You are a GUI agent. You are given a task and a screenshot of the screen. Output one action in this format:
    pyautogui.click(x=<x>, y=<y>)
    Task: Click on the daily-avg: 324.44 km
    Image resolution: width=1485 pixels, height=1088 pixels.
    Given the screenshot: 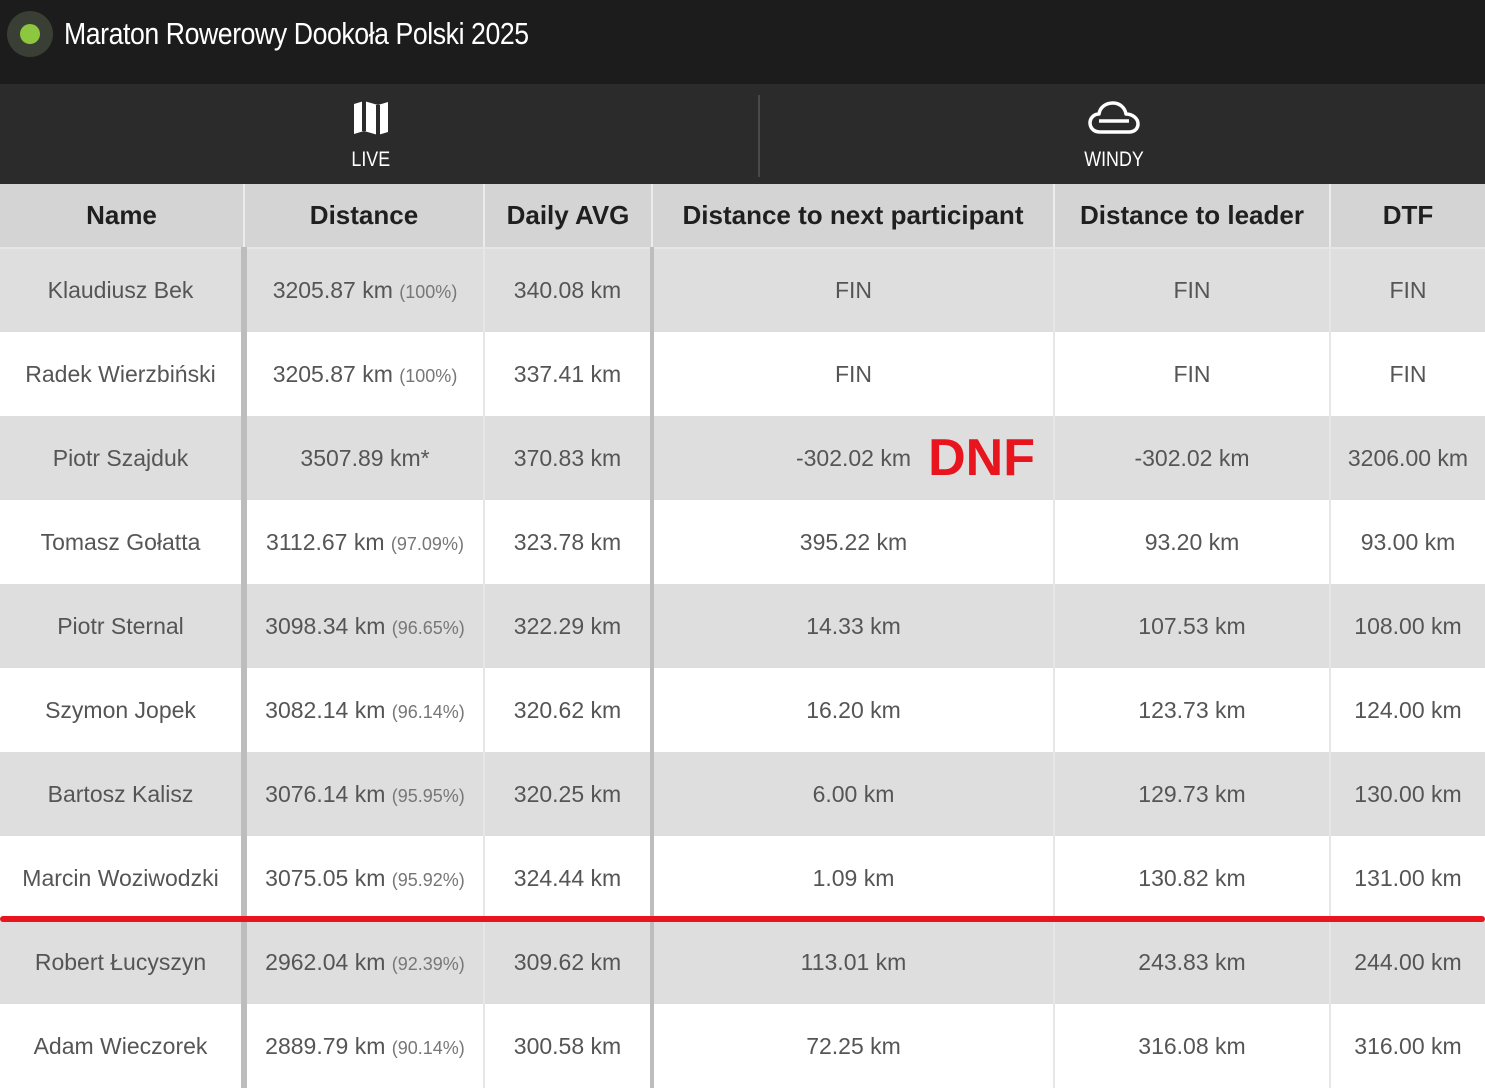 What is the action you would take?
    pyautogui.click(x=569, y=878)
    